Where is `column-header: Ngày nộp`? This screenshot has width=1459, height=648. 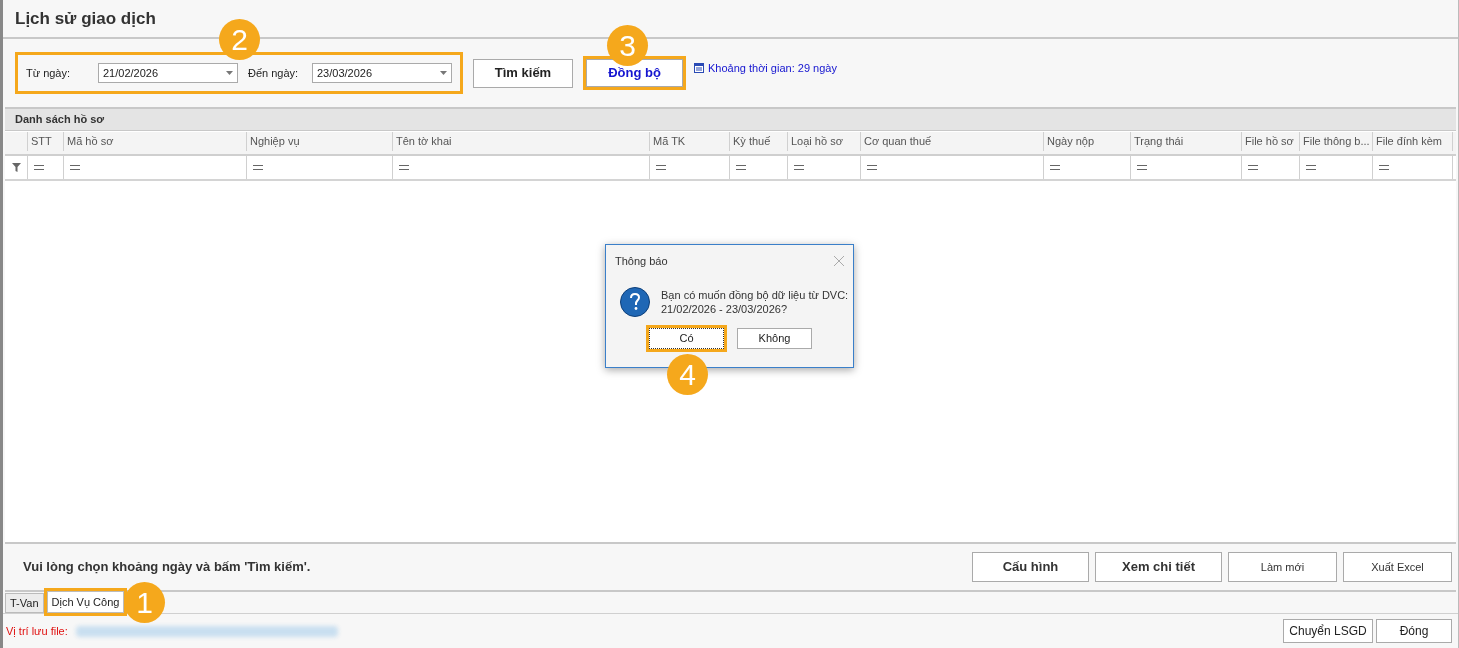 column-header: Ngày nộp is located at coordinates (1087, 142).